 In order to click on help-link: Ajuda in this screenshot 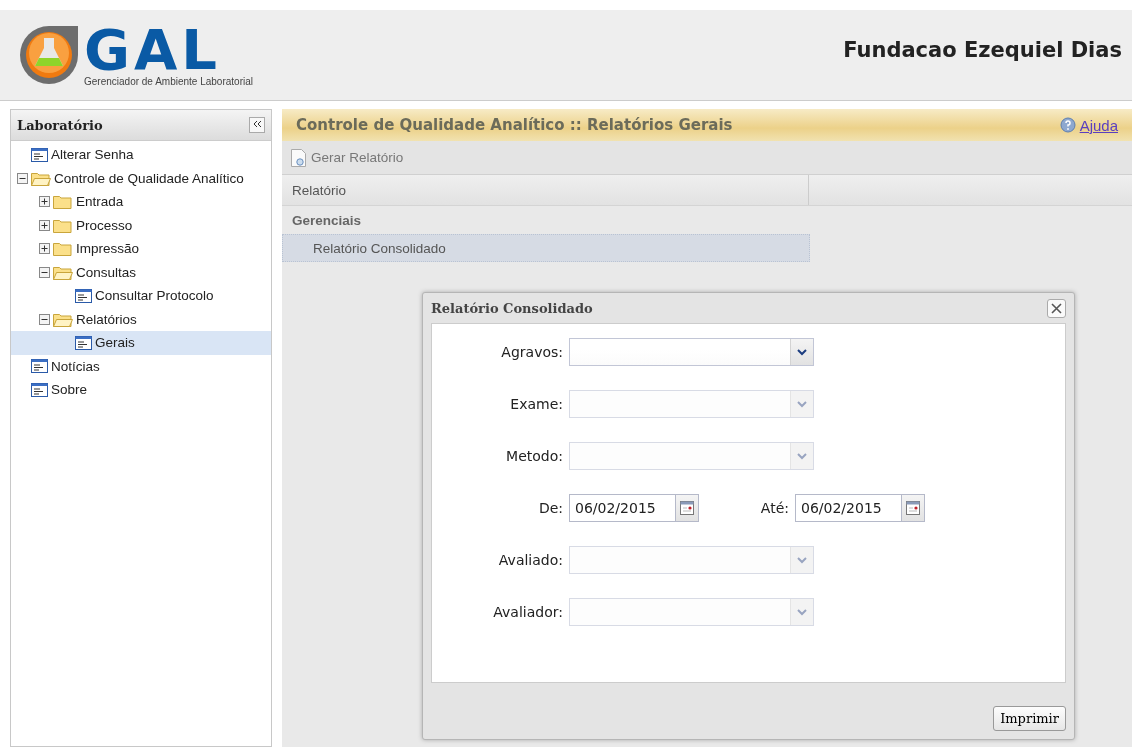, I will do `click(1098, 125)`.